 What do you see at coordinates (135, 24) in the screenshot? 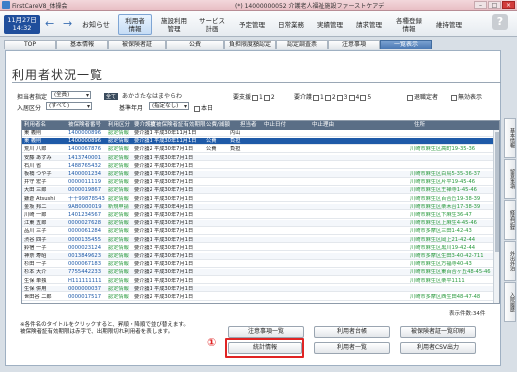
I see `toolbar-user-info: 利用者 情報` at bounding box center [135, 24].